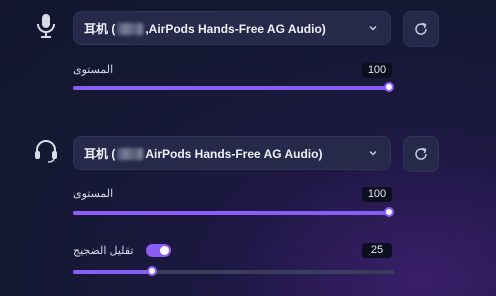  Describe the element at coordinates (112, 272) in the screenshot. I see `noise-reduction-fill` at that location.